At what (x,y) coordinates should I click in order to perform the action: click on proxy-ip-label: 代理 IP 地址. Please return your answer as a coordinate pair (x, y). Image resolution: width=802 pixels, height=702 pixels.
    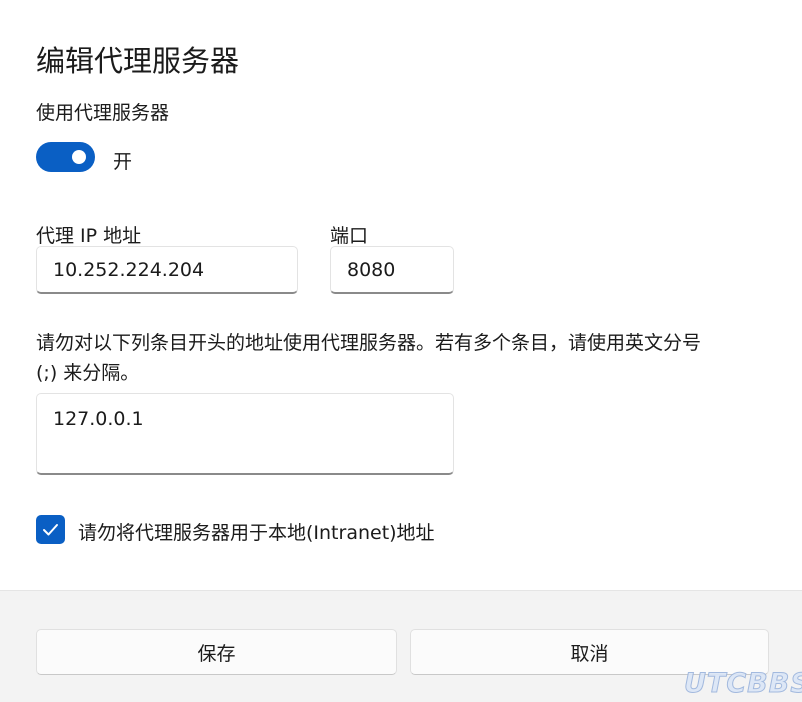
    Looking at the image, I should click on (89, 236).